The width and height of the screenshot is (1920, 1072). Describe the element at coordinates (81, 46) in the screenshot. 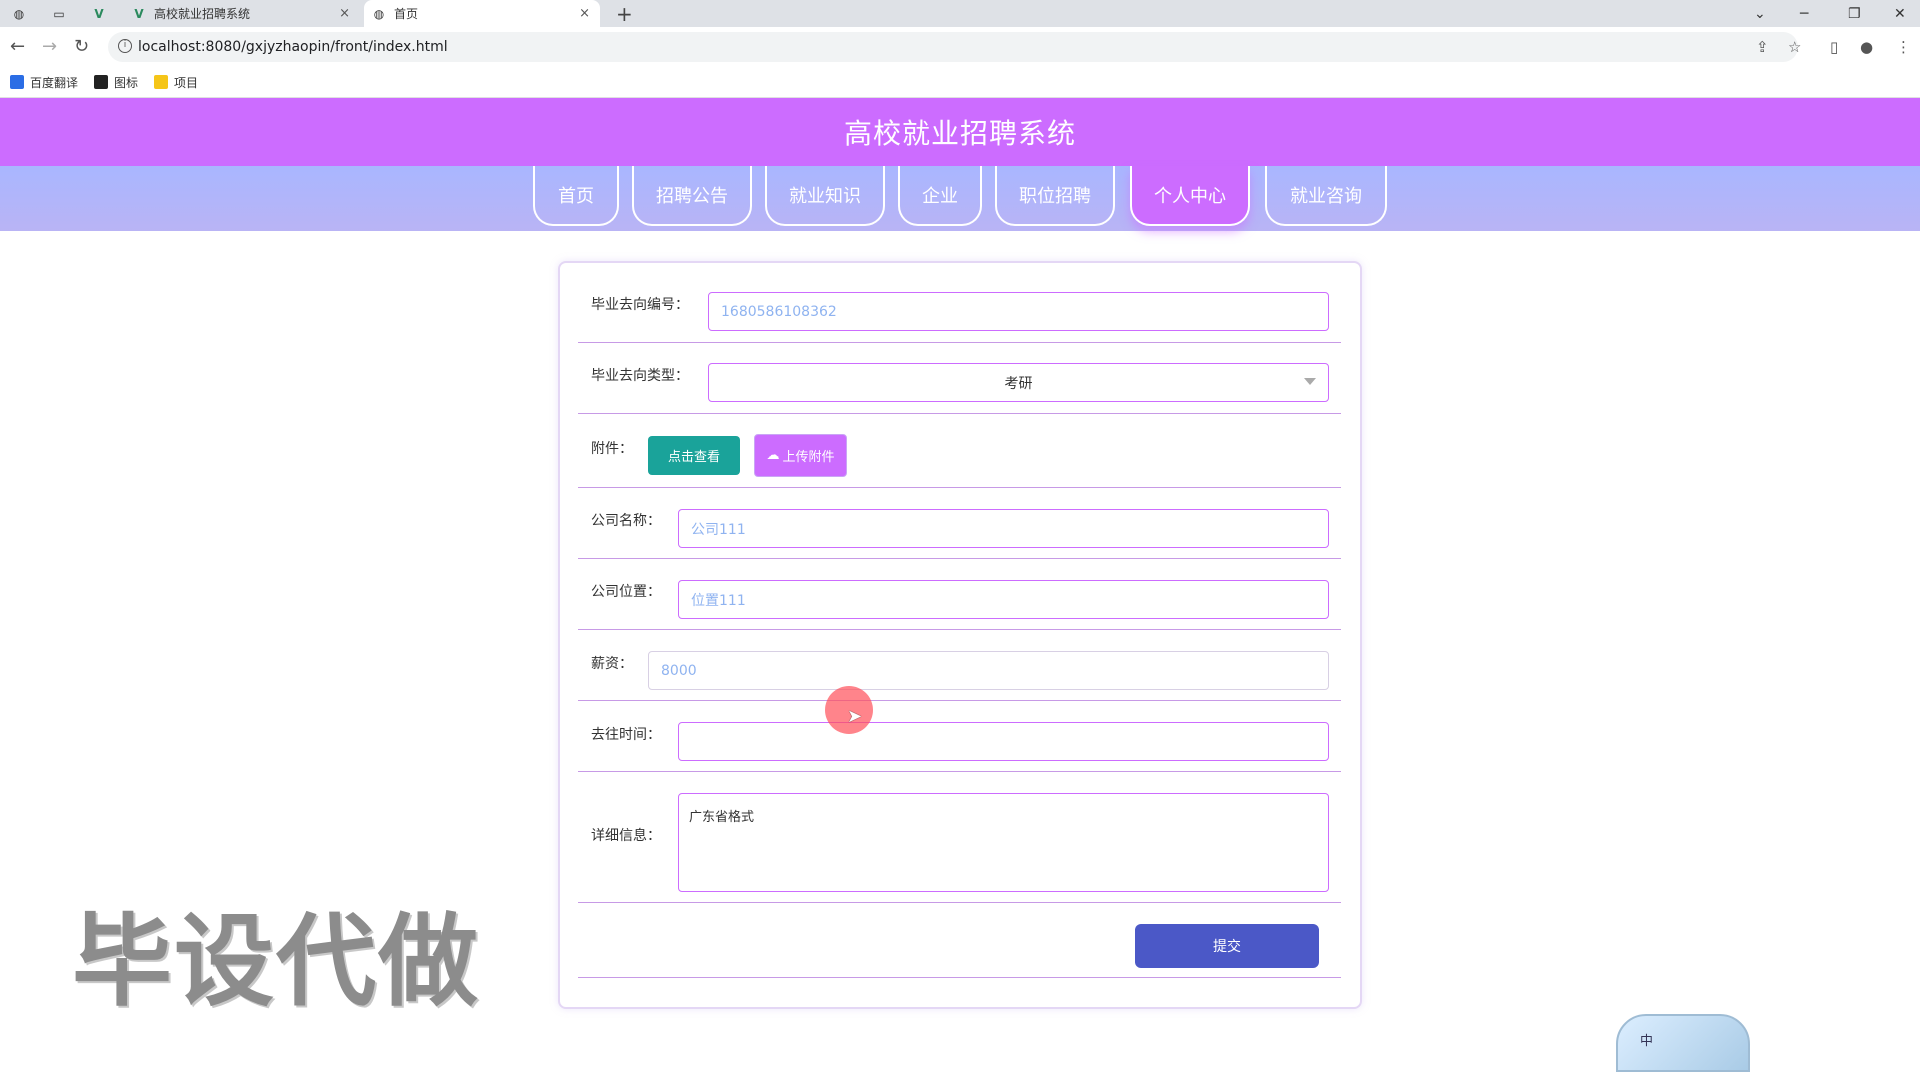

I see `reload-icon: ↻` at that location.